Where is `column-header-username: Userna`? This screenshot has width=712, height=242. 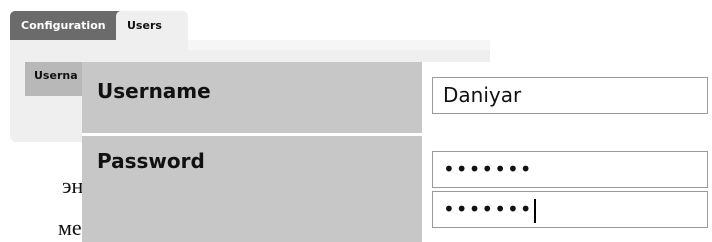
column-header-username: Userna is located at coordinates (57, 79).